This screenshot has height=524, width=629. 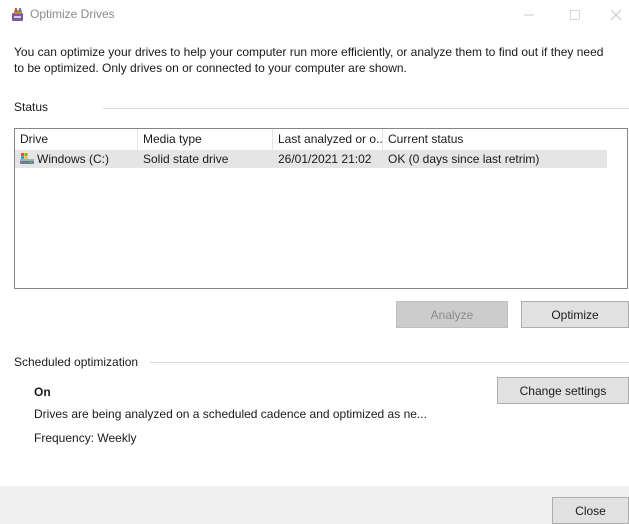 I want to click on title-bar: Optimize Drives, so click(x=314, y=15).